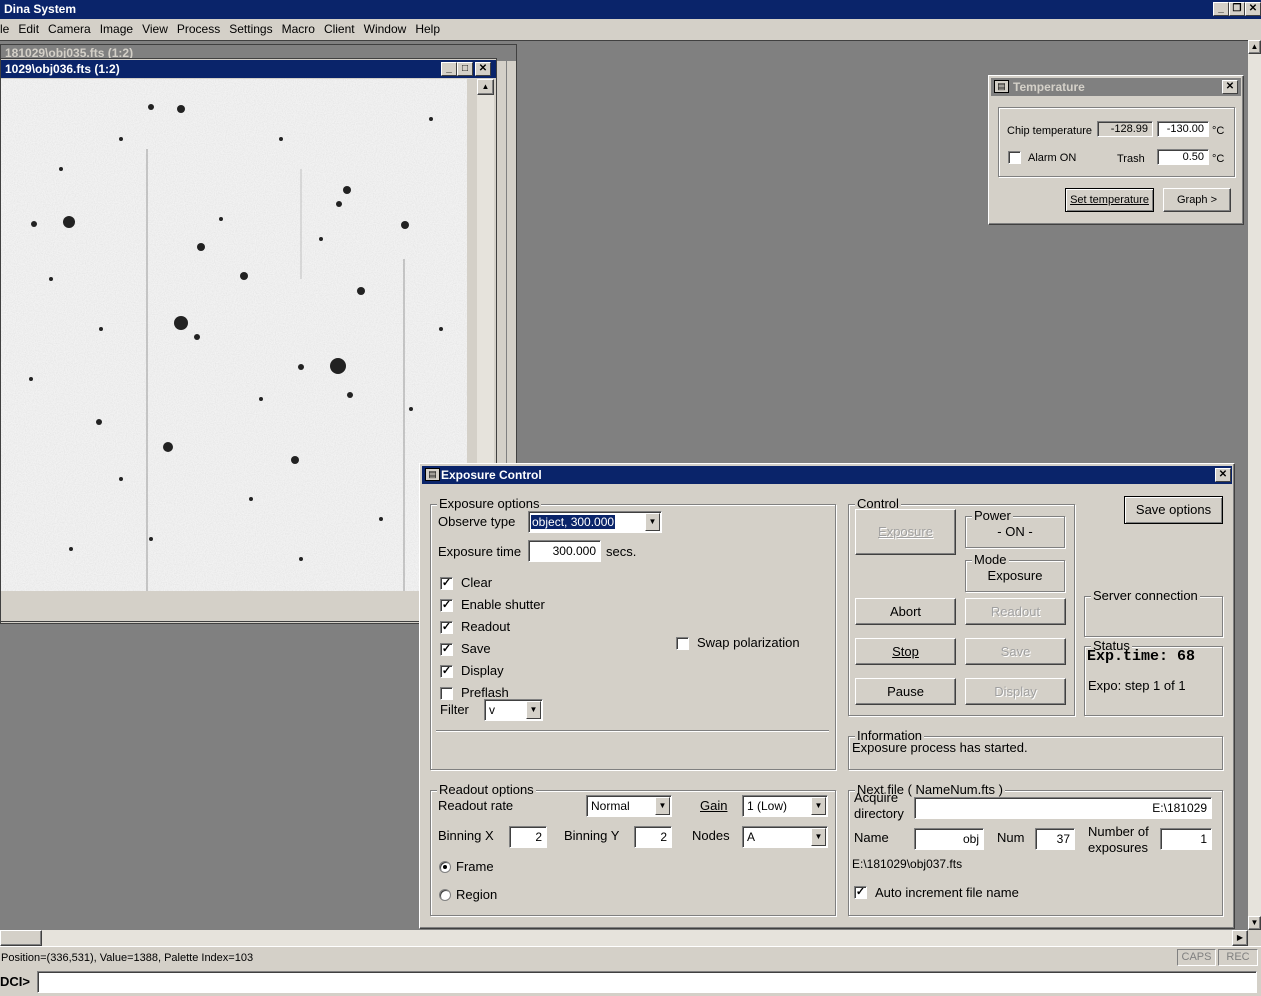  What do you see at coordinates (486, 790) in the screenshot?
I see `readout-options-label: Readout options` at bounding box center [486, 790].